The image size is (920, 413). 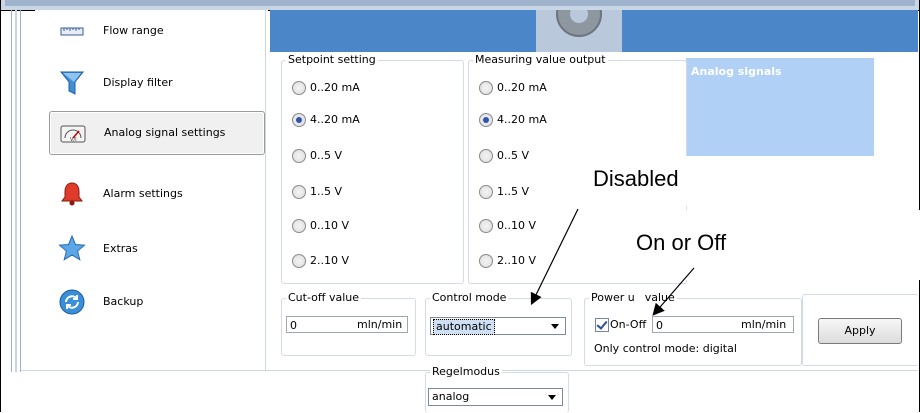 What do you see at coordinates (673, 291) in the screenshot?
I see `arrow-to-on-off` at bounding box center [673, 291].